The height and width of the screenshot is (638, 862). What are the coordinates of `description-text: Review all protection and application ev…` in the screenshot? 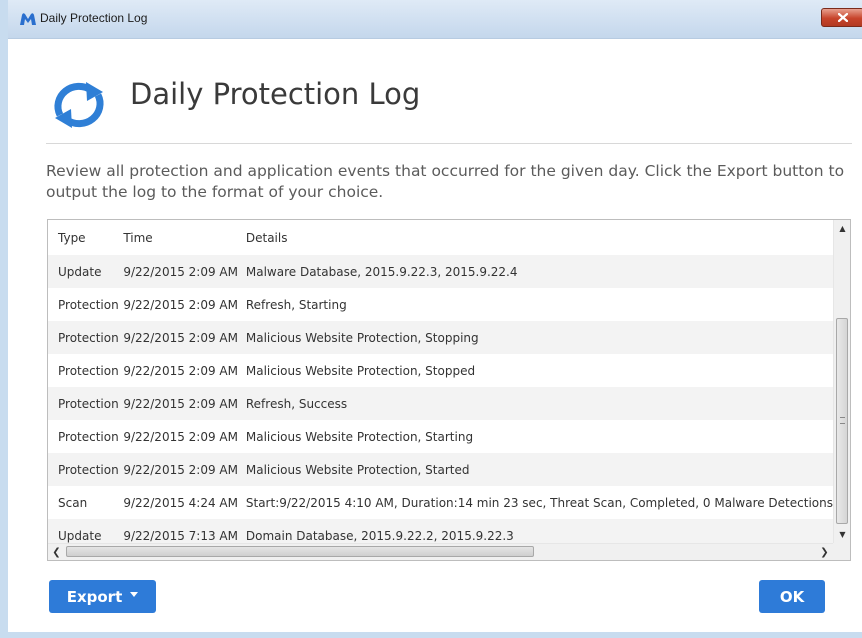 It's located at (445, 181).